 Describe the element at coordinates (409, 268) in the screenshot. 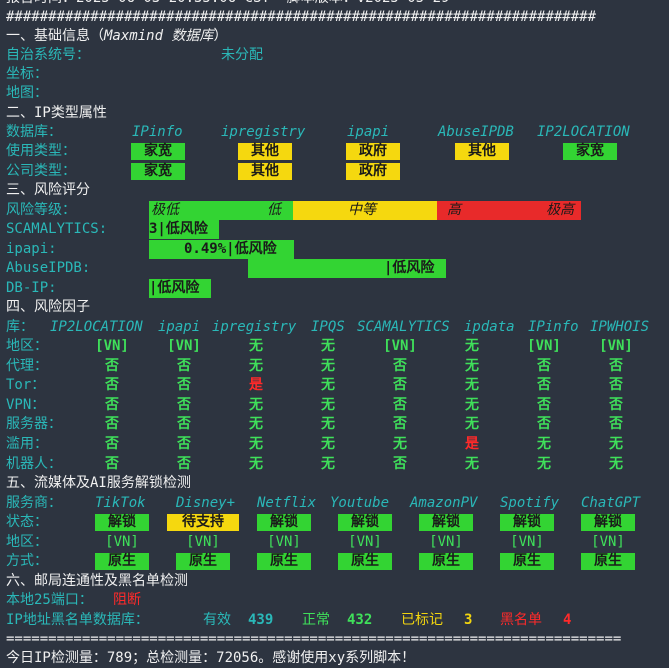

I see `abuseipdb-score-value: |低风险` at that location.